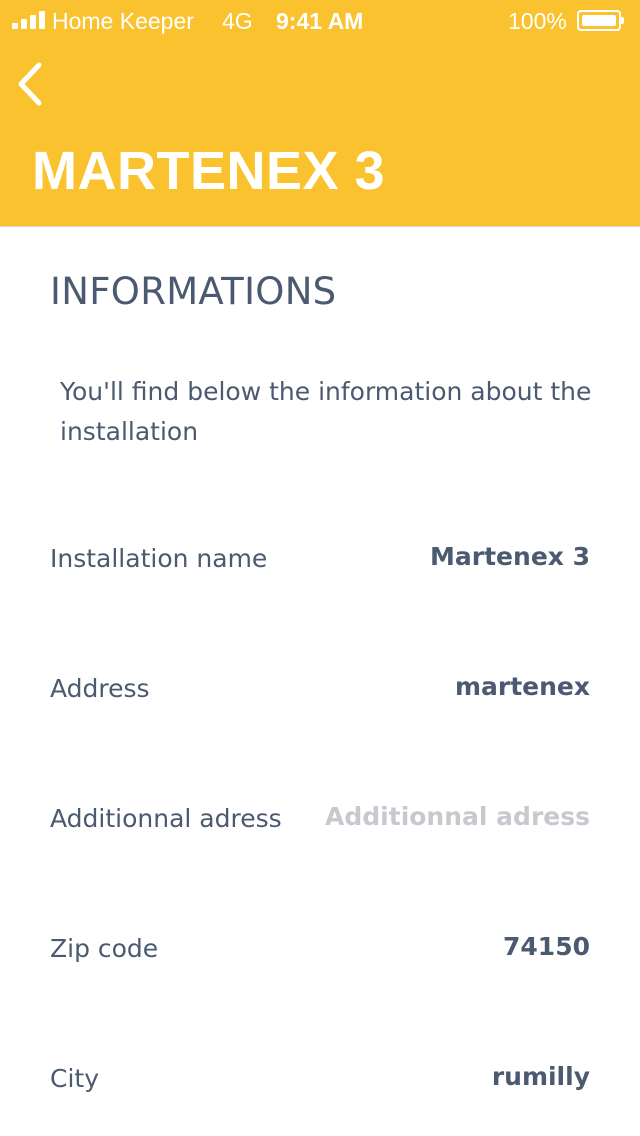 This screenshot has width=640, height=1136. Describe the element at coordinates (104, 948) in the screenshot. I see `field-label: Zip code` at that location.